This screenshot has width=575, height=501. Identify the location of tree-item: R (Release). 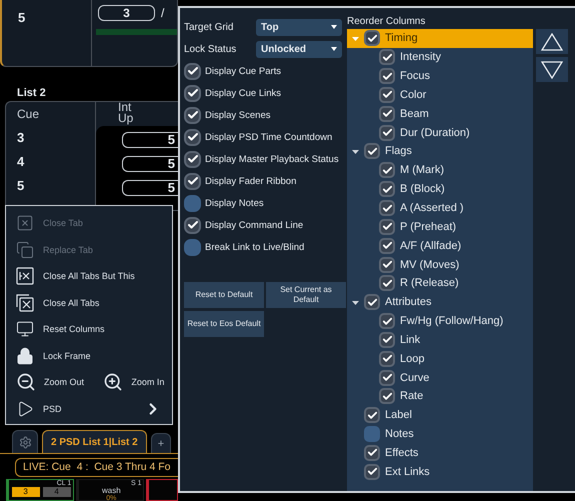
(440, 283).